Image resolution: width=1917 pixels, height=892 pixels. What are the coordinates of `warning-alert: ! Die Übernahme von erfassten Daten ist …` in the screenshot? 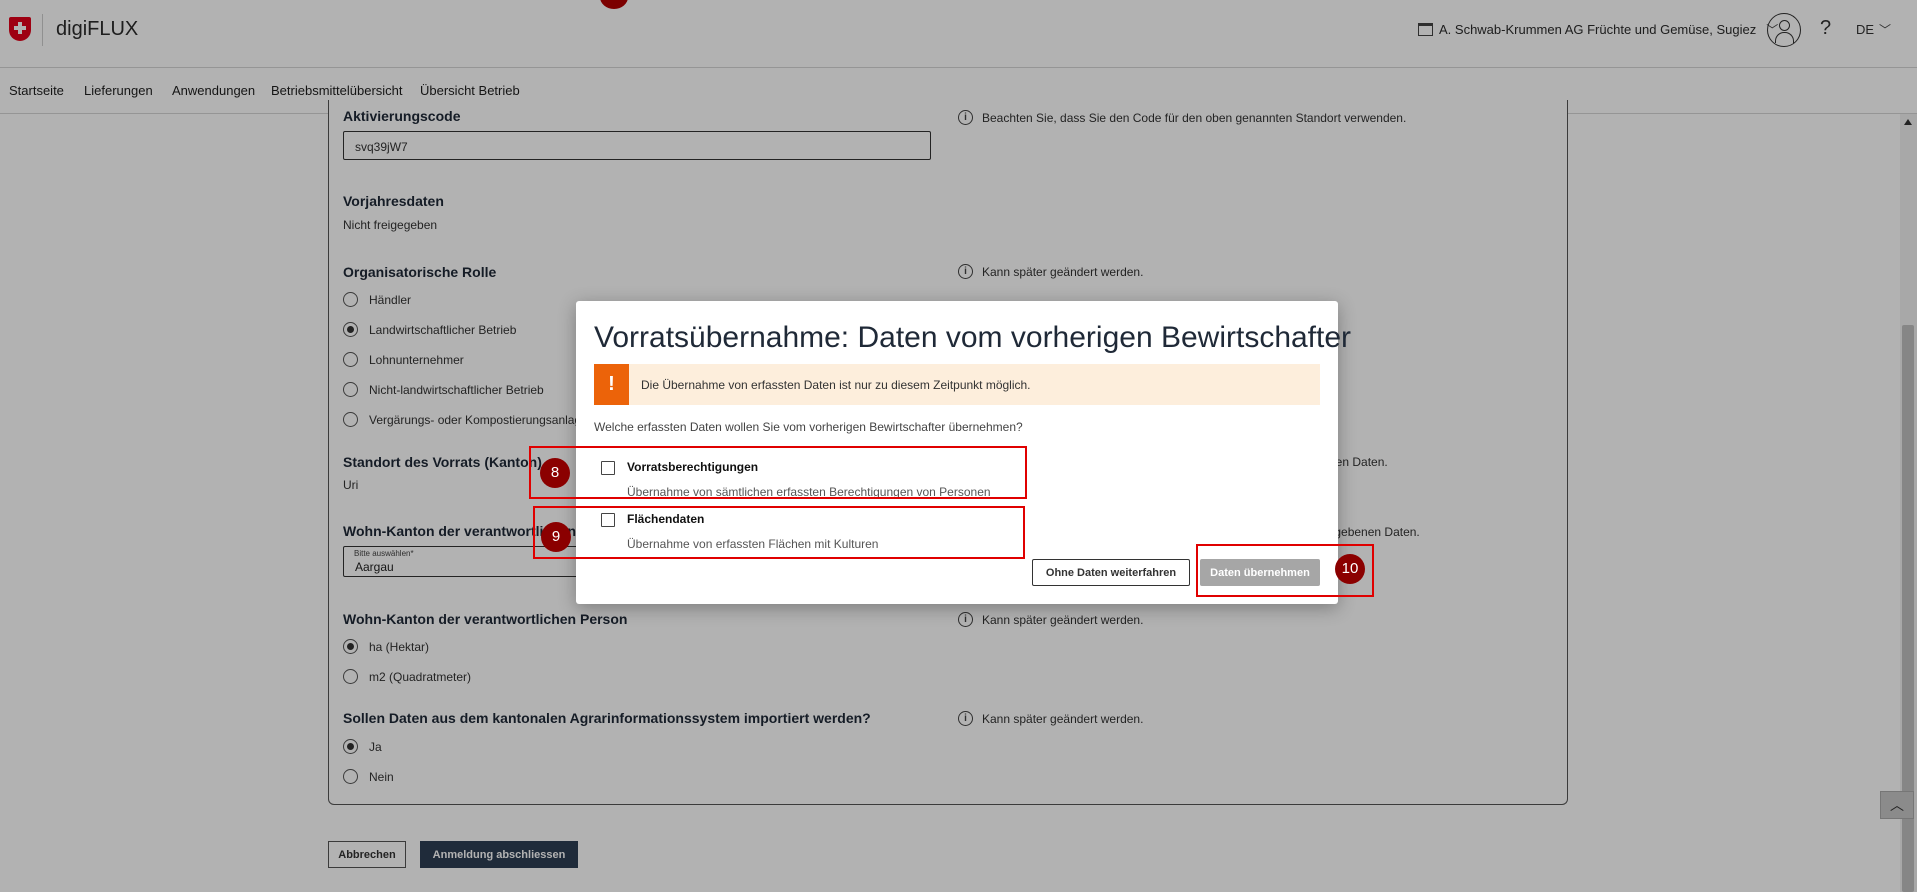 It's located at (957, 384).